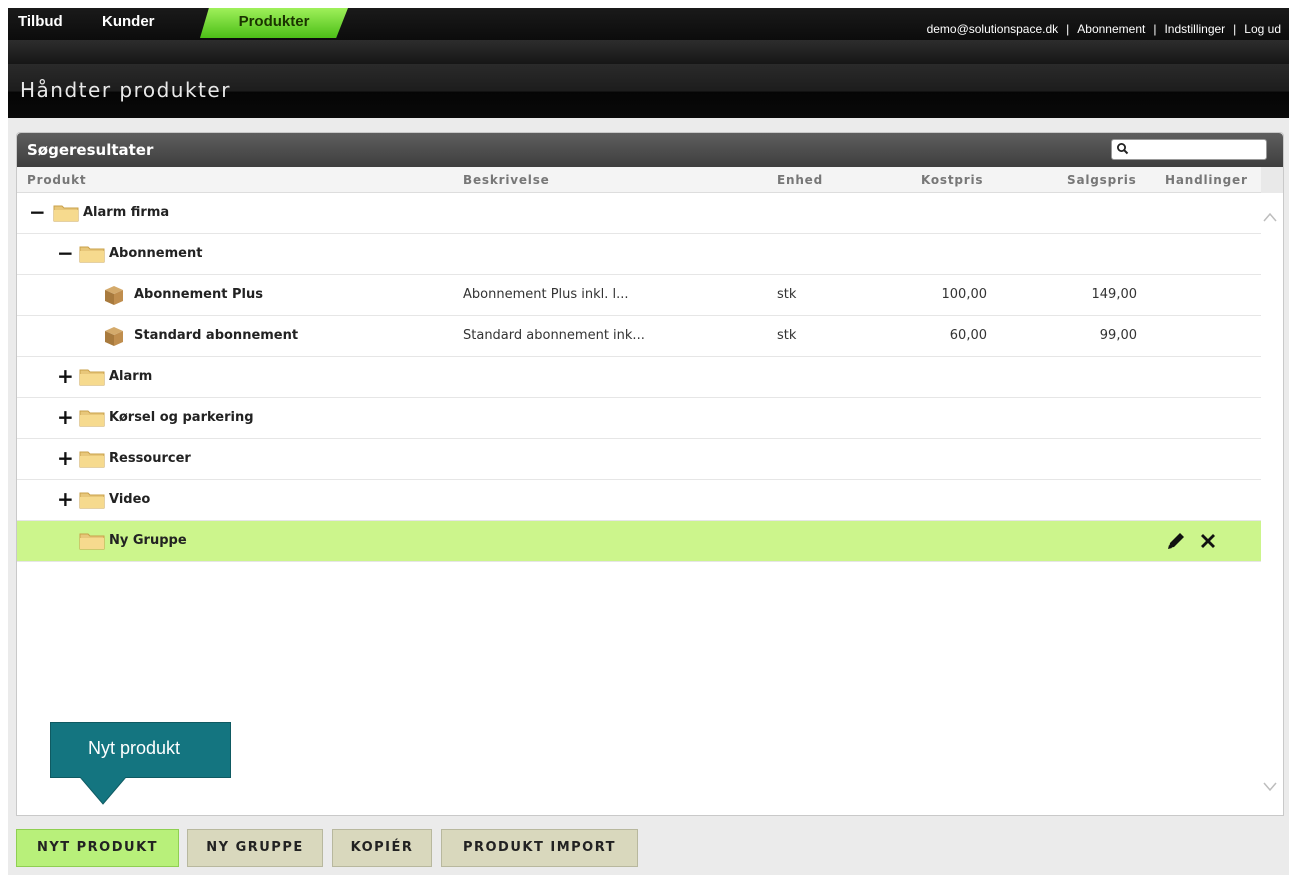 This screenshot has height=875, width=1297. I want to click on search-icon, so click(1123, 149).